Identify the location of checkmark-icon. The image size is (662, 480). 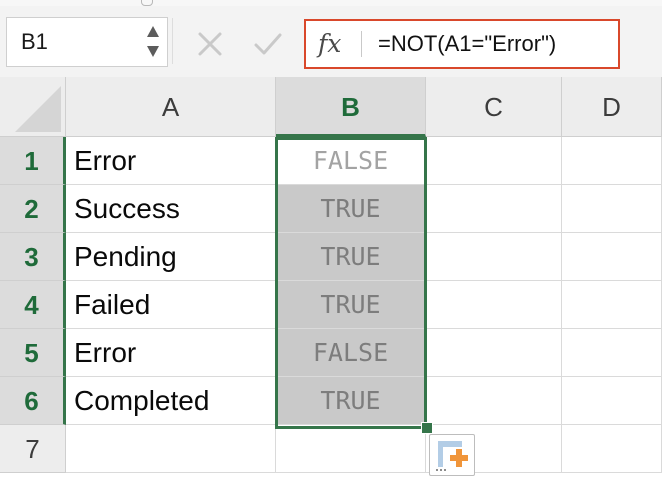
(268, 44).